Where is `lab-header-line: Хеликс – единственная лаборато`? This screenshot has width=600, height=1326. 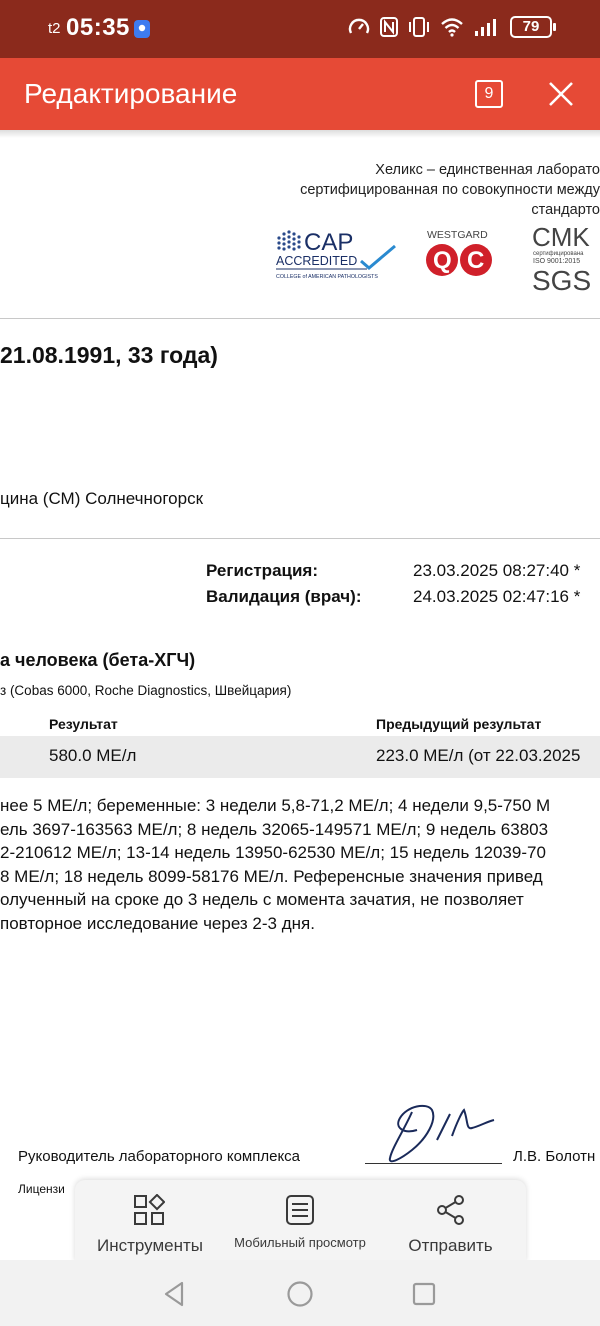
lab-header-line: Хеликс – единственная лаборато is located at coordinates (487, 170).